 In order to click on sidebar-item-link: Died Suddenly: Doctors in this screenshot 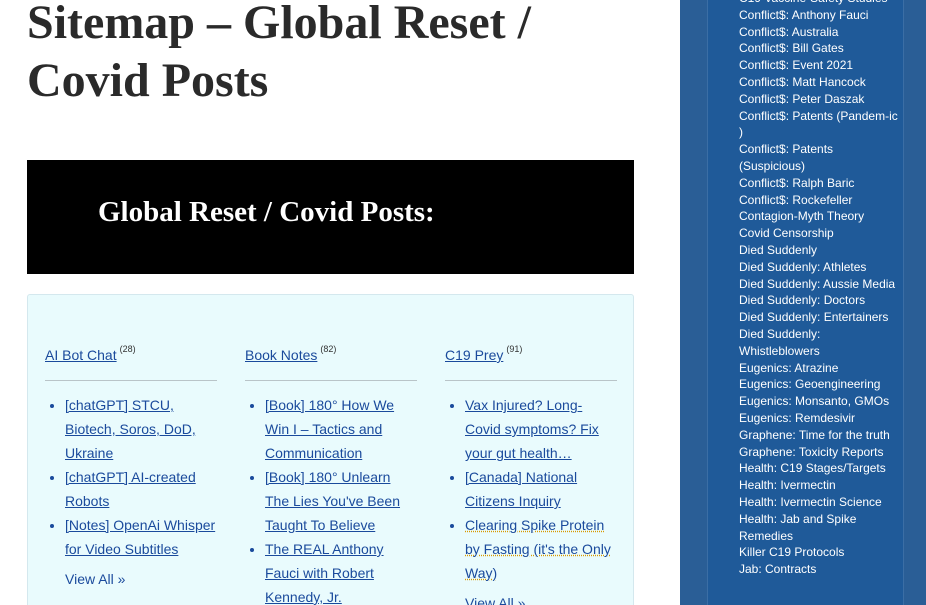, I will do `click(802, 300)`.